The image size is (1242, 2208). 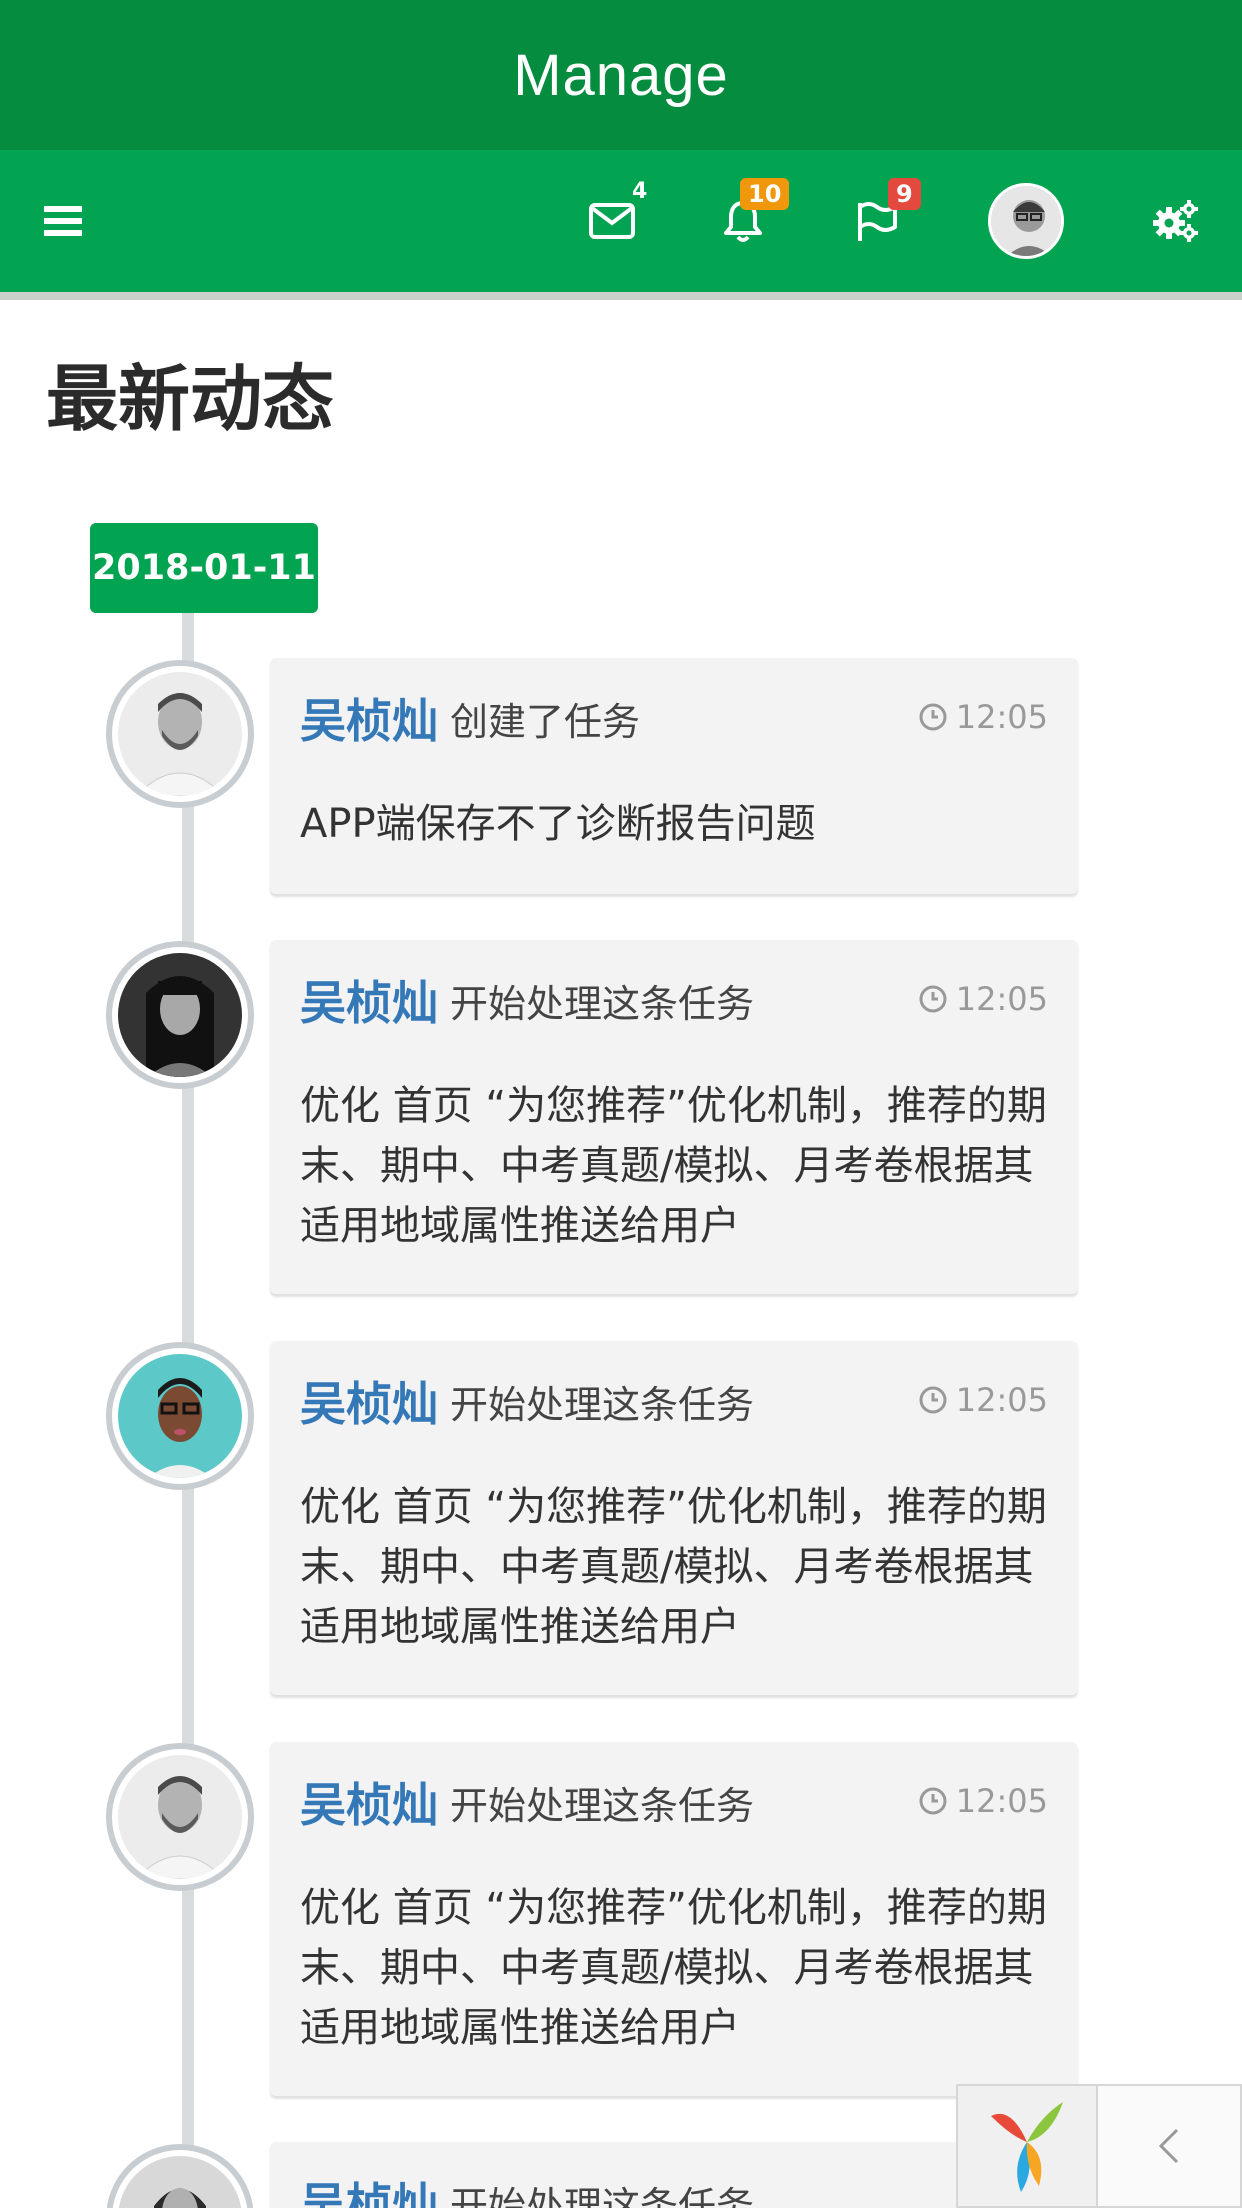 I want to click on messages-button: 4, so click(x=614, y=221).